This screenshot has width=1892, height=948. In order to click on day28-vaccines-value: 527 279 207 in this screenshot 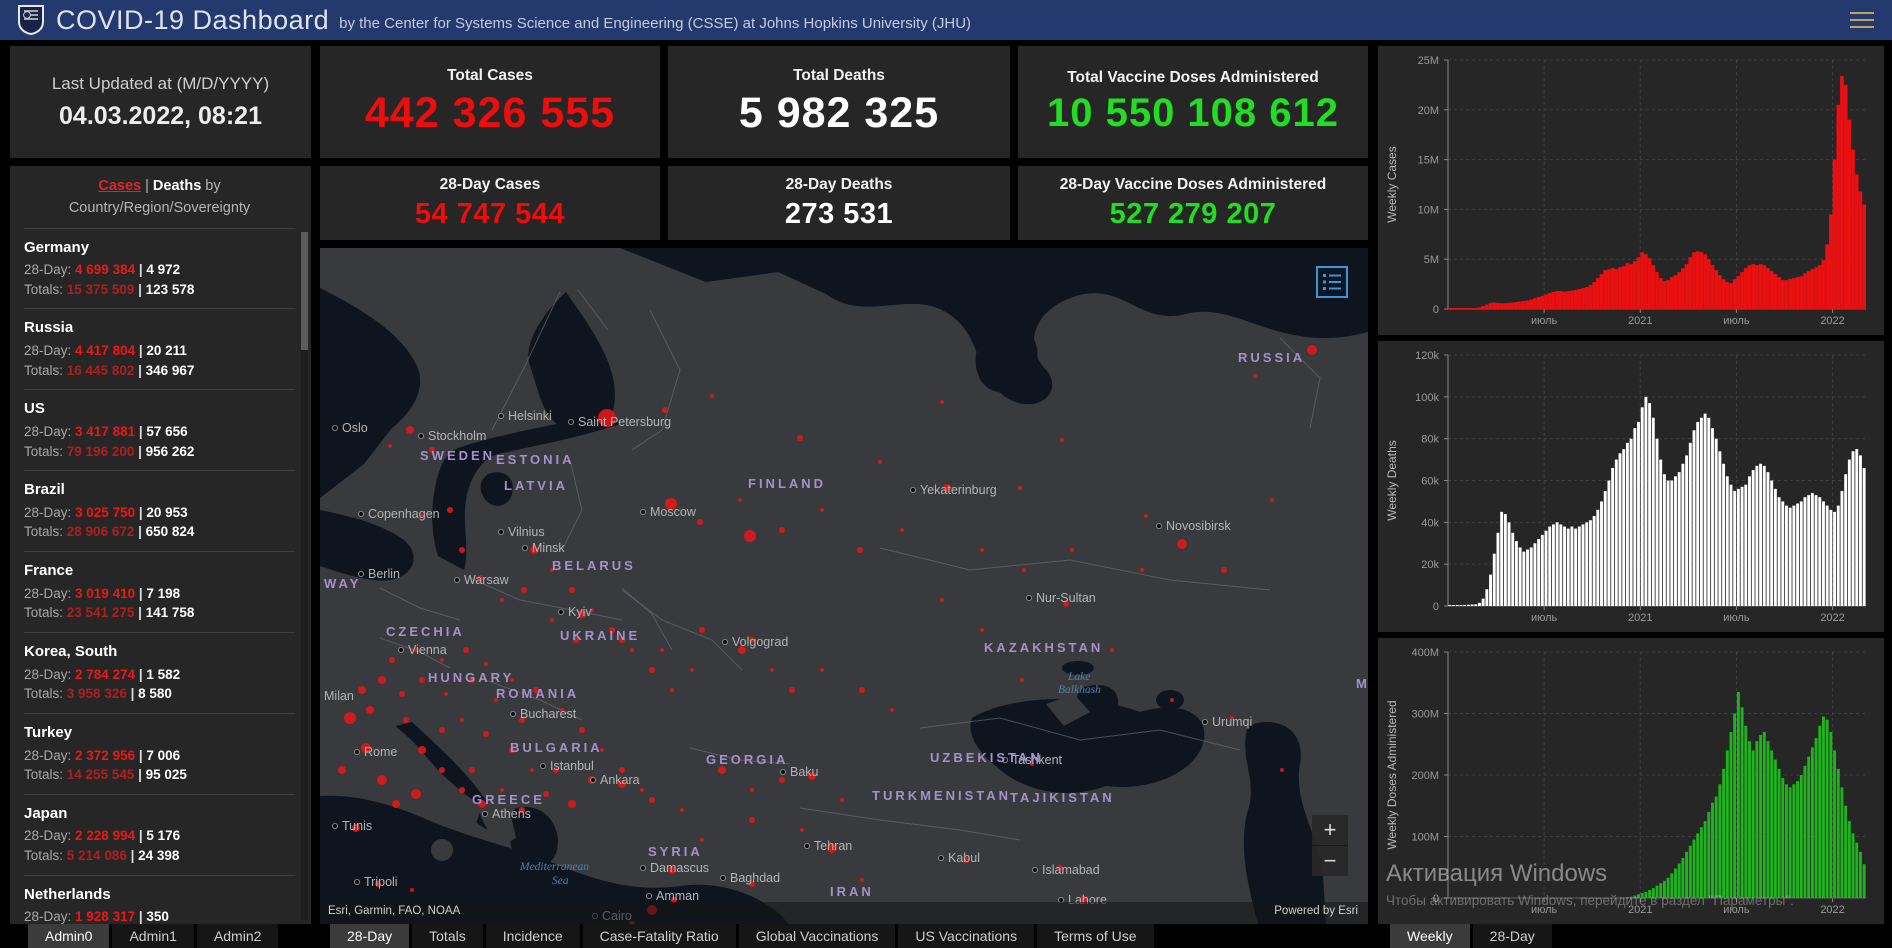, I will do `click(1193, 213)`.